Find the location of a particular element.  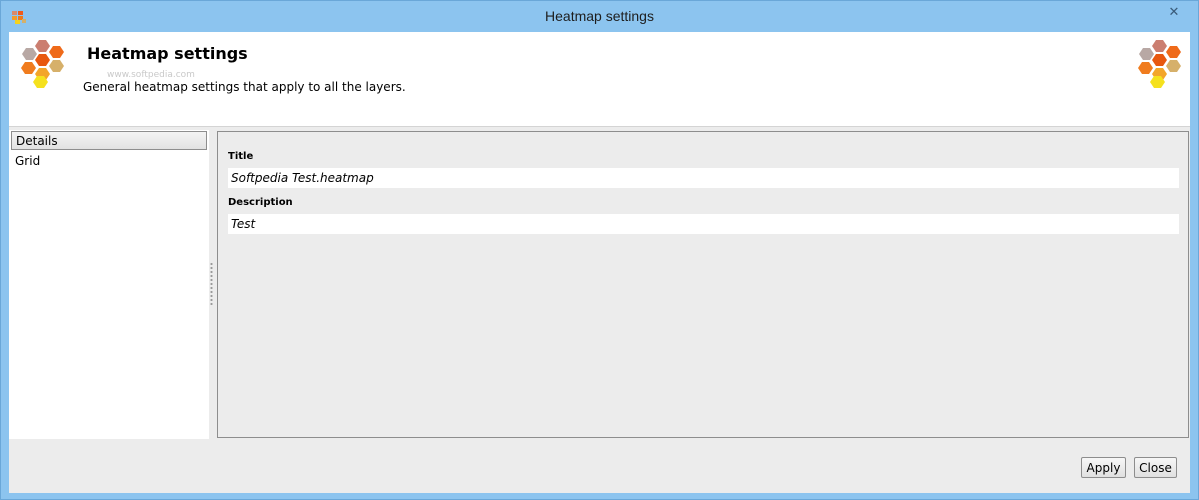

title-bar: Heatmap settings ✕ is located at coordinates (599, 16).